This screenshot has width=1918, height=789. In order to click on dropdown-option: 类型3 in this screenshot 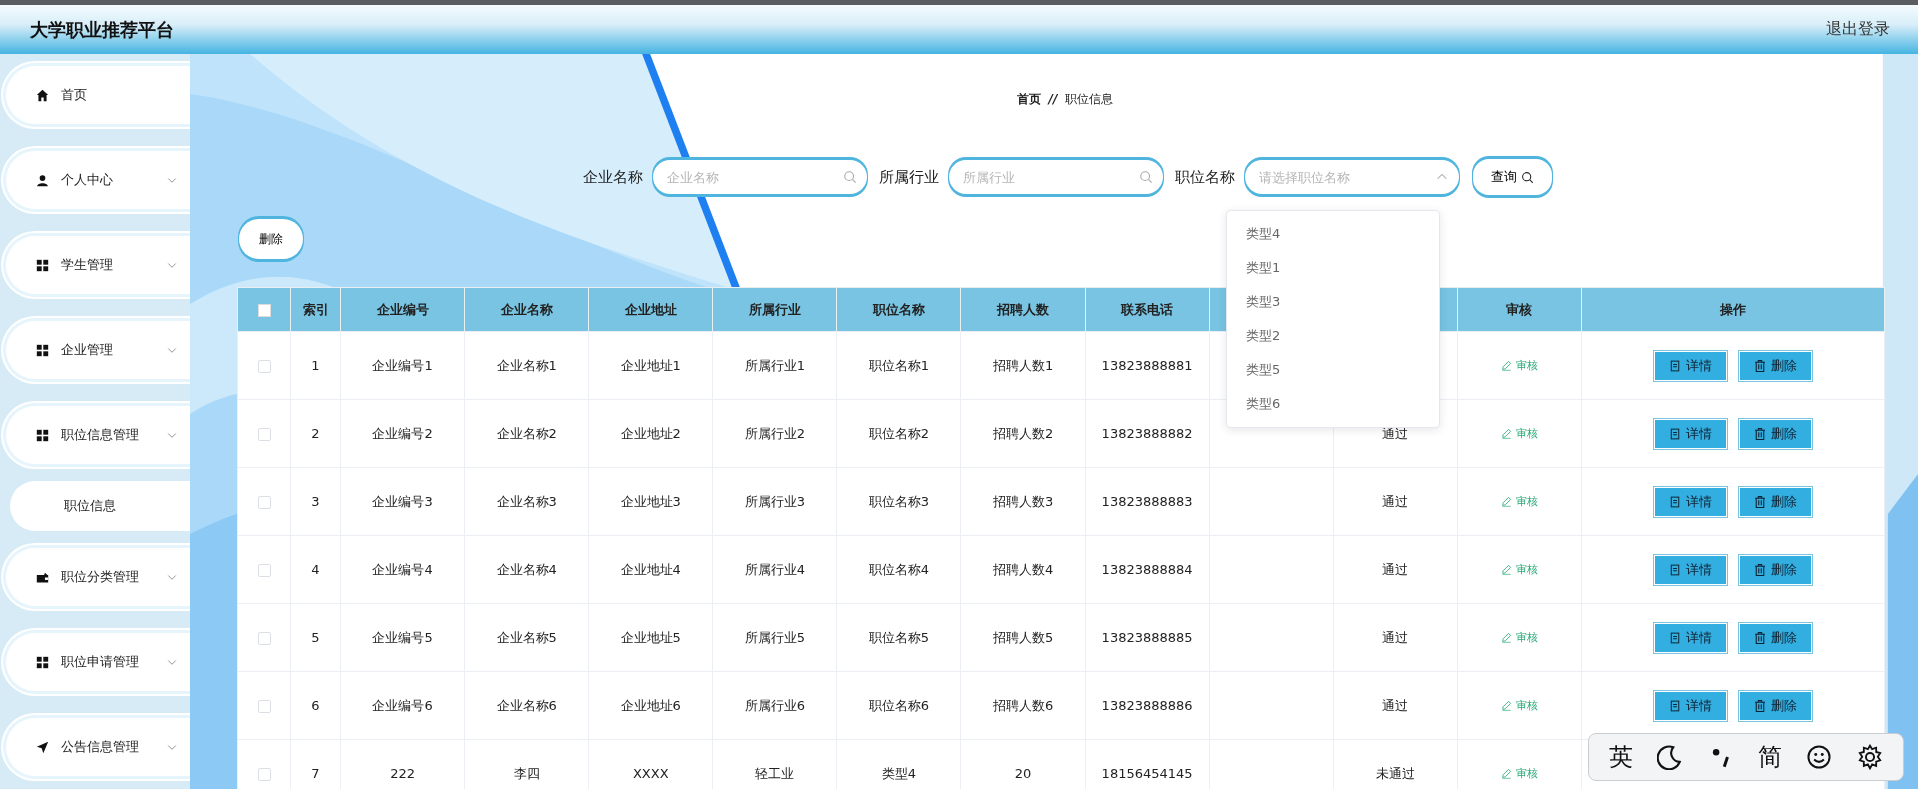, I will do `click(1333, 302)`.